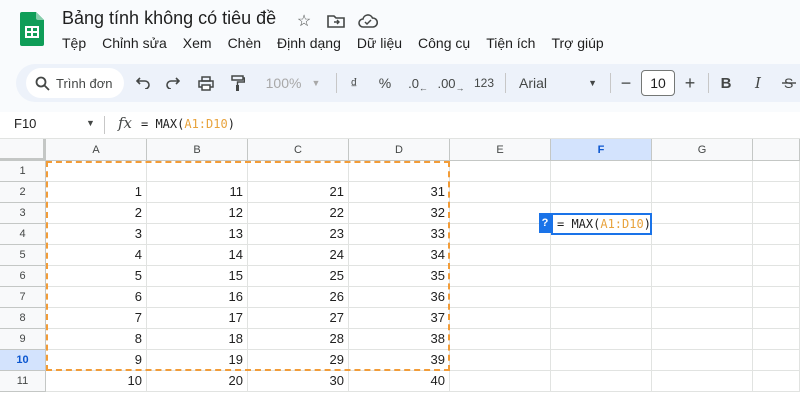 The height and width of the screenshot is (399, 800). Describe the element at coordinates (206, 83) in the screenshot. I see `print-icon` at that location.